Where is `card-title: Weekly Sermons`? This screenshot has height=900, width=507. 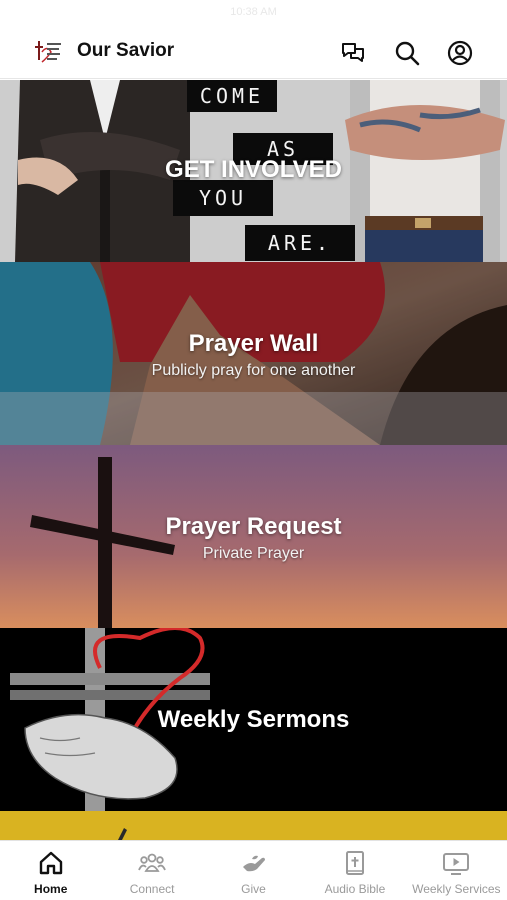
card-title: Weekly Sermons is located at coordinates (253, 719).